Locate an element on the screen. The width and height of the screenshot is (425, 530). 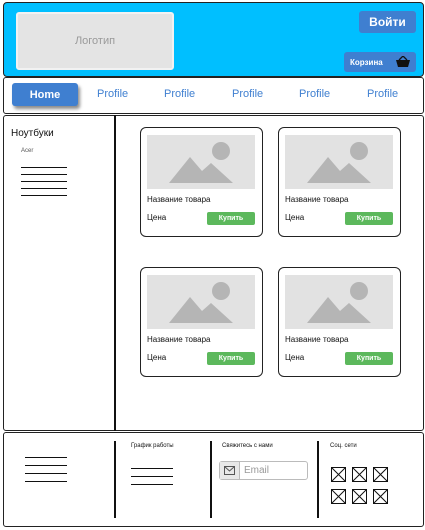
login-button: Войти is located at coordinates (387, 22).